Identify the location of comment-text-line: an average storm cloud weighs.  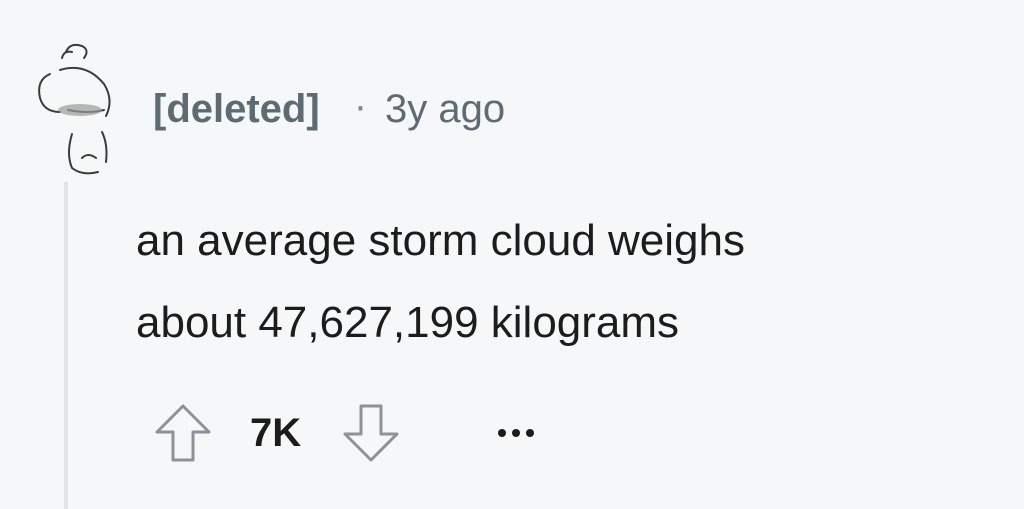
(440, 240).